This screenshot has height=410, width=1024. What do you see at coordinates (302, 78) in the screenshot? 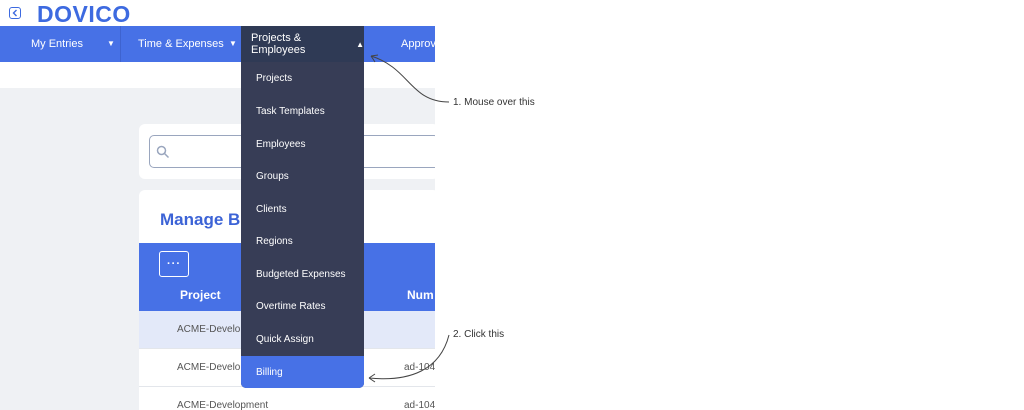
I see `menu-item-projects: Projects` at bounding box center [302, 78].